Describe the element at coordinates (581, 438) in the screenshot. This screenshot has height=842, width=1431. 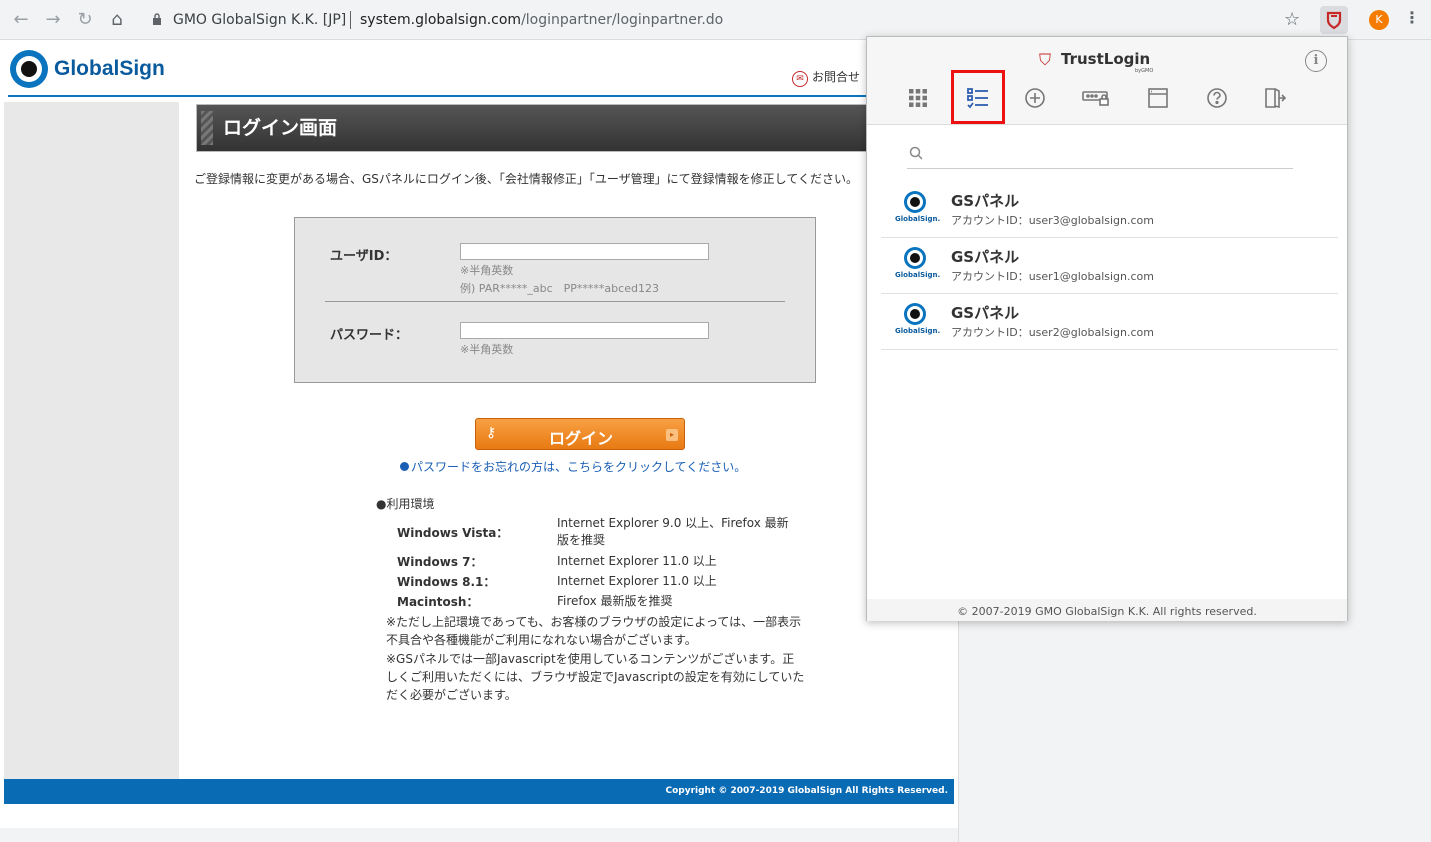
I see `login-button-label: ログイン` at that location.